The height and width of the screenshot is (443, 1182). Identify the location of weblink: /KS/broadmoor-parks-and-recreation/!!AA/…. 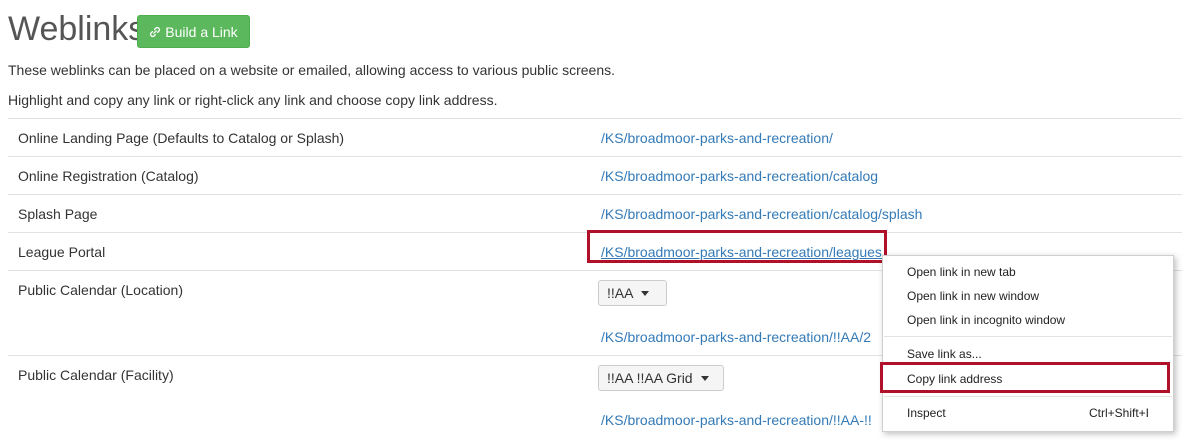
(736, 337).